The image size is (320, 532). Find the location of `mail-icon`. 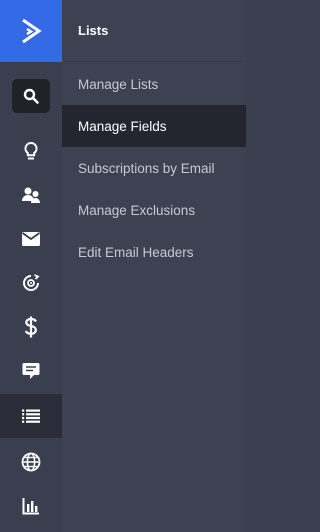

mail-icon is located at coordinates (31, 239).